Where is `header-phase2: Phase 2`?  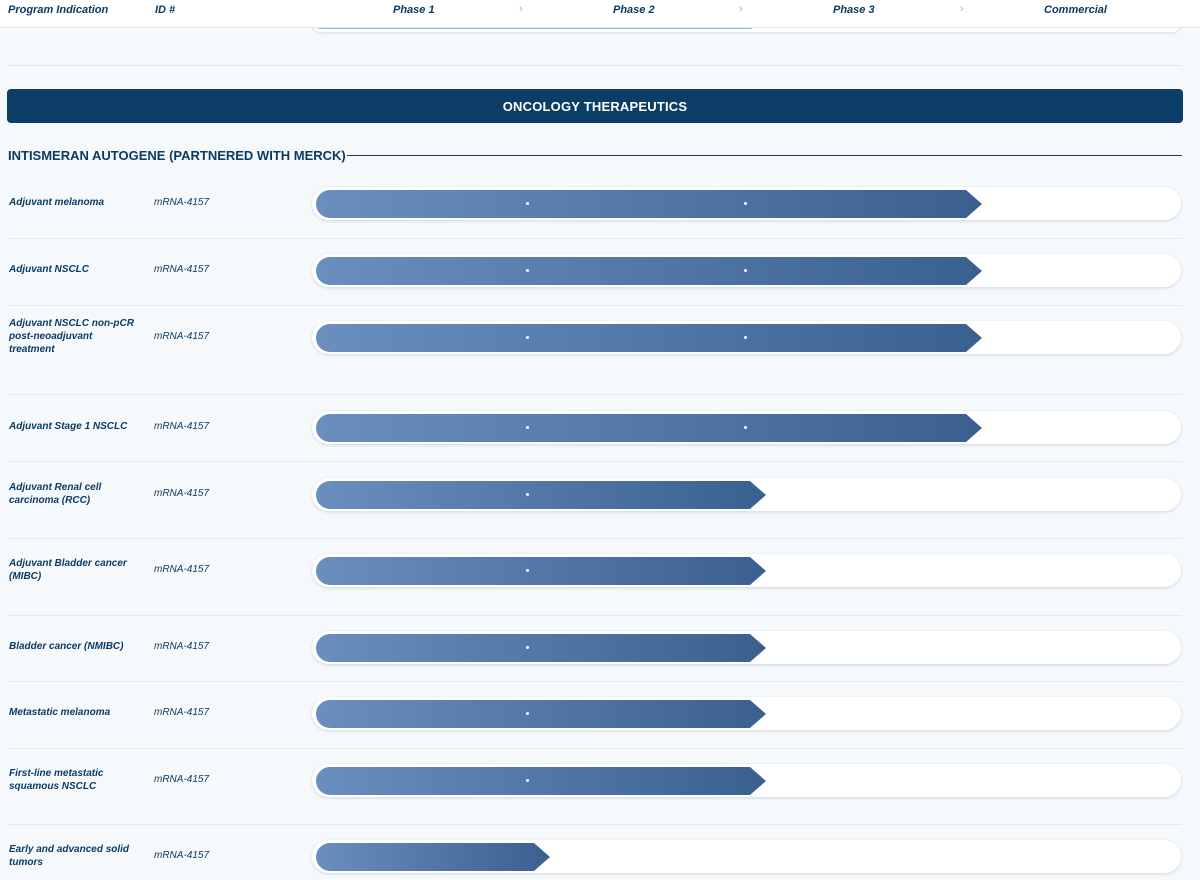
header-phase2: Phase 2 is located at coordinates (634, 10).